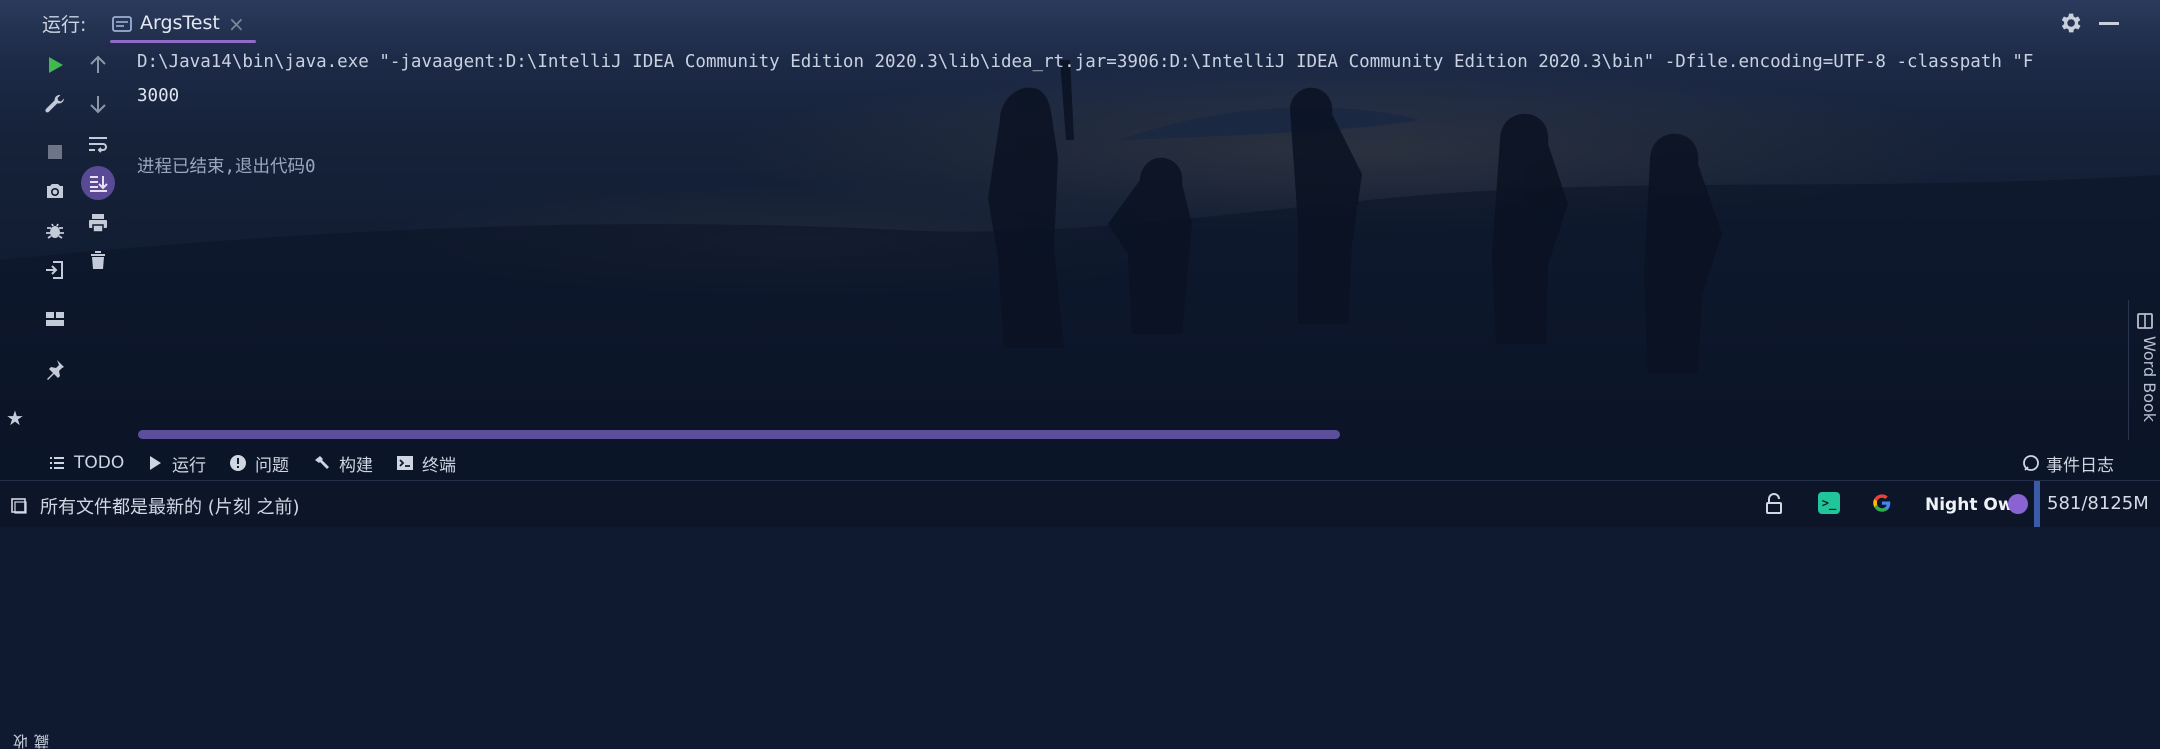 This screenshot has height=749, width=2160. Describe the element at coordinates (2031, 463) in the screenshot. I see `chat-bubble-icon` at that location.